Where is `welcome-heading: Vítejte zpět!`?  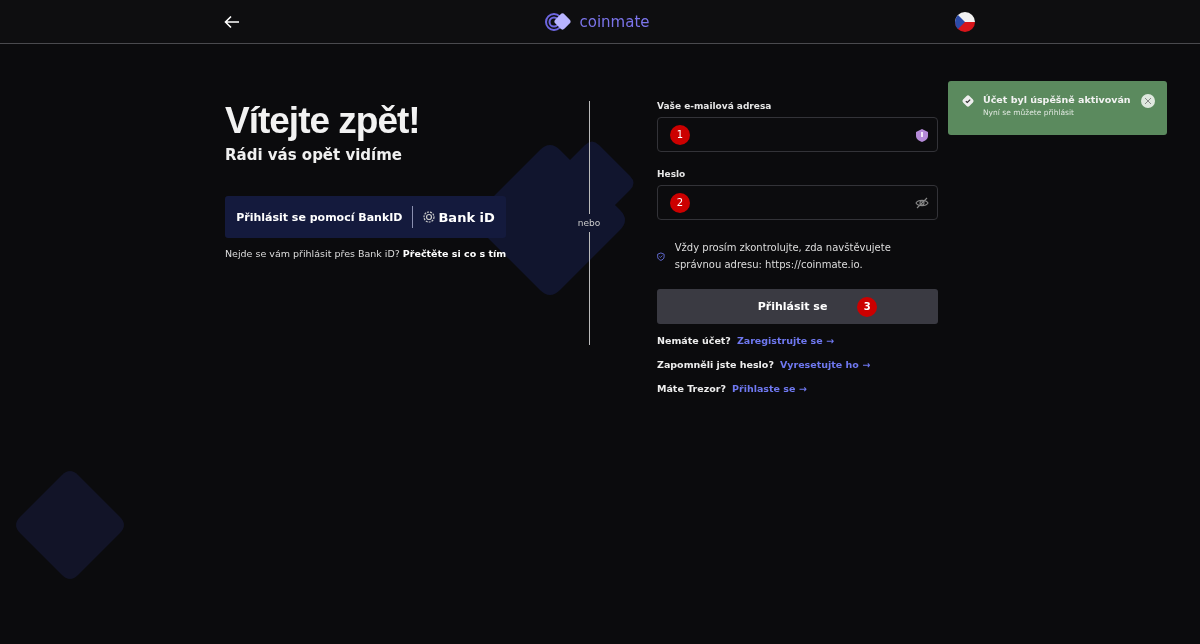
welcome-heading: Vítejte zpět! is located at coordinates (323, 121).